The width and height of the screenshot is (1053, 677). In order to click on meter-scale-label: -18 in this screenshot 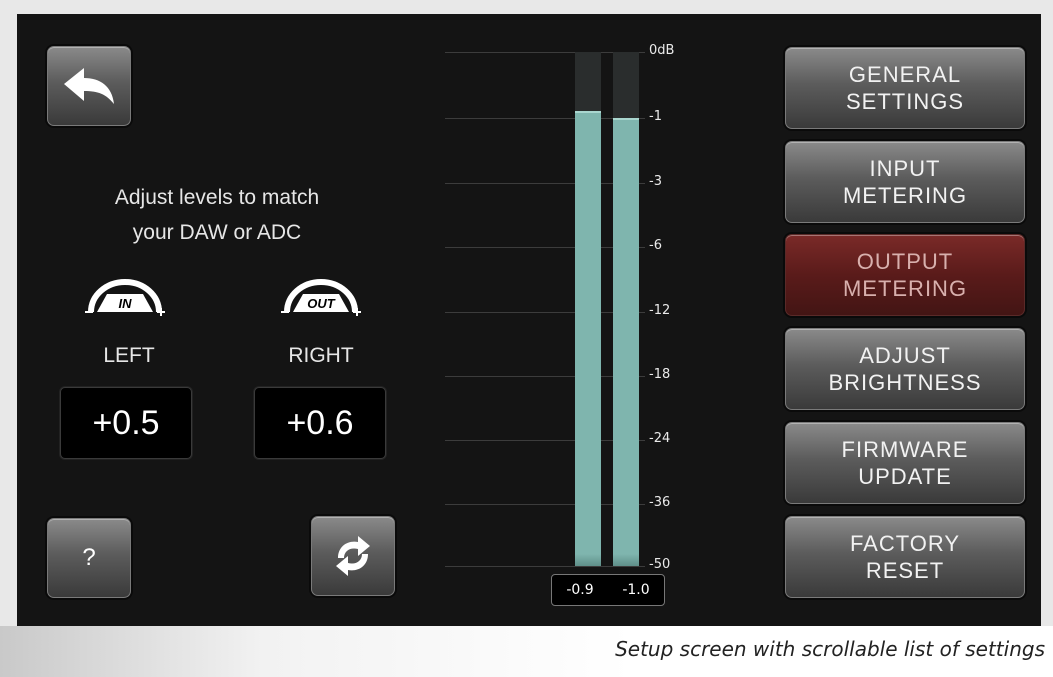, I will do `click(660, 374)`.